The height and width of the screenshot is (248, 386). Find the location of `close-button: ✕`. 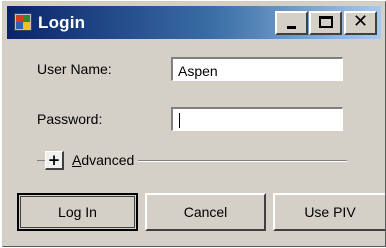

close-button: ✕ is located at coordinates (360, 23).